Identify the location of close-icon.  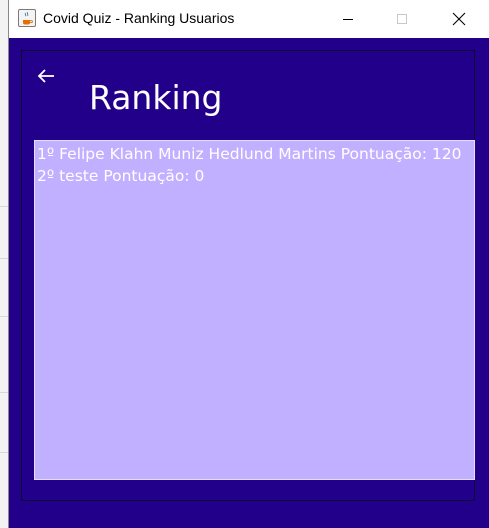
(459, 19).